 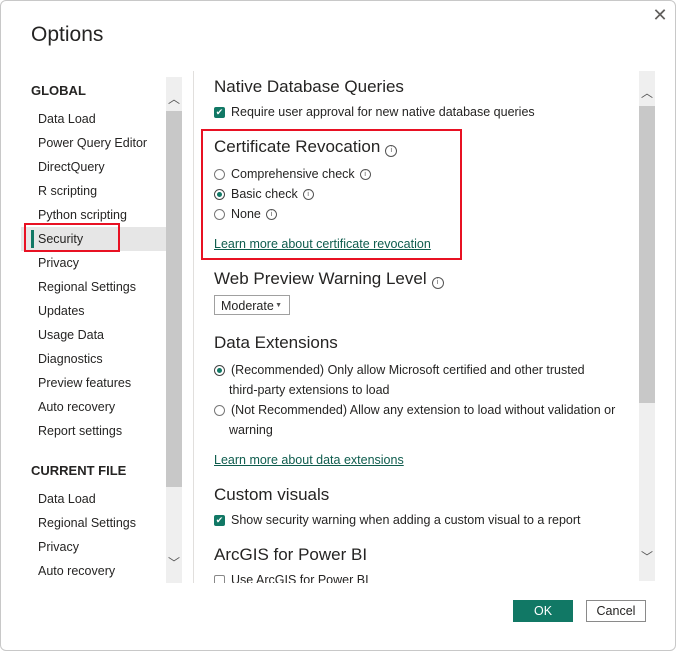 I want to click on pane-divider, so click(x=193, y=327).